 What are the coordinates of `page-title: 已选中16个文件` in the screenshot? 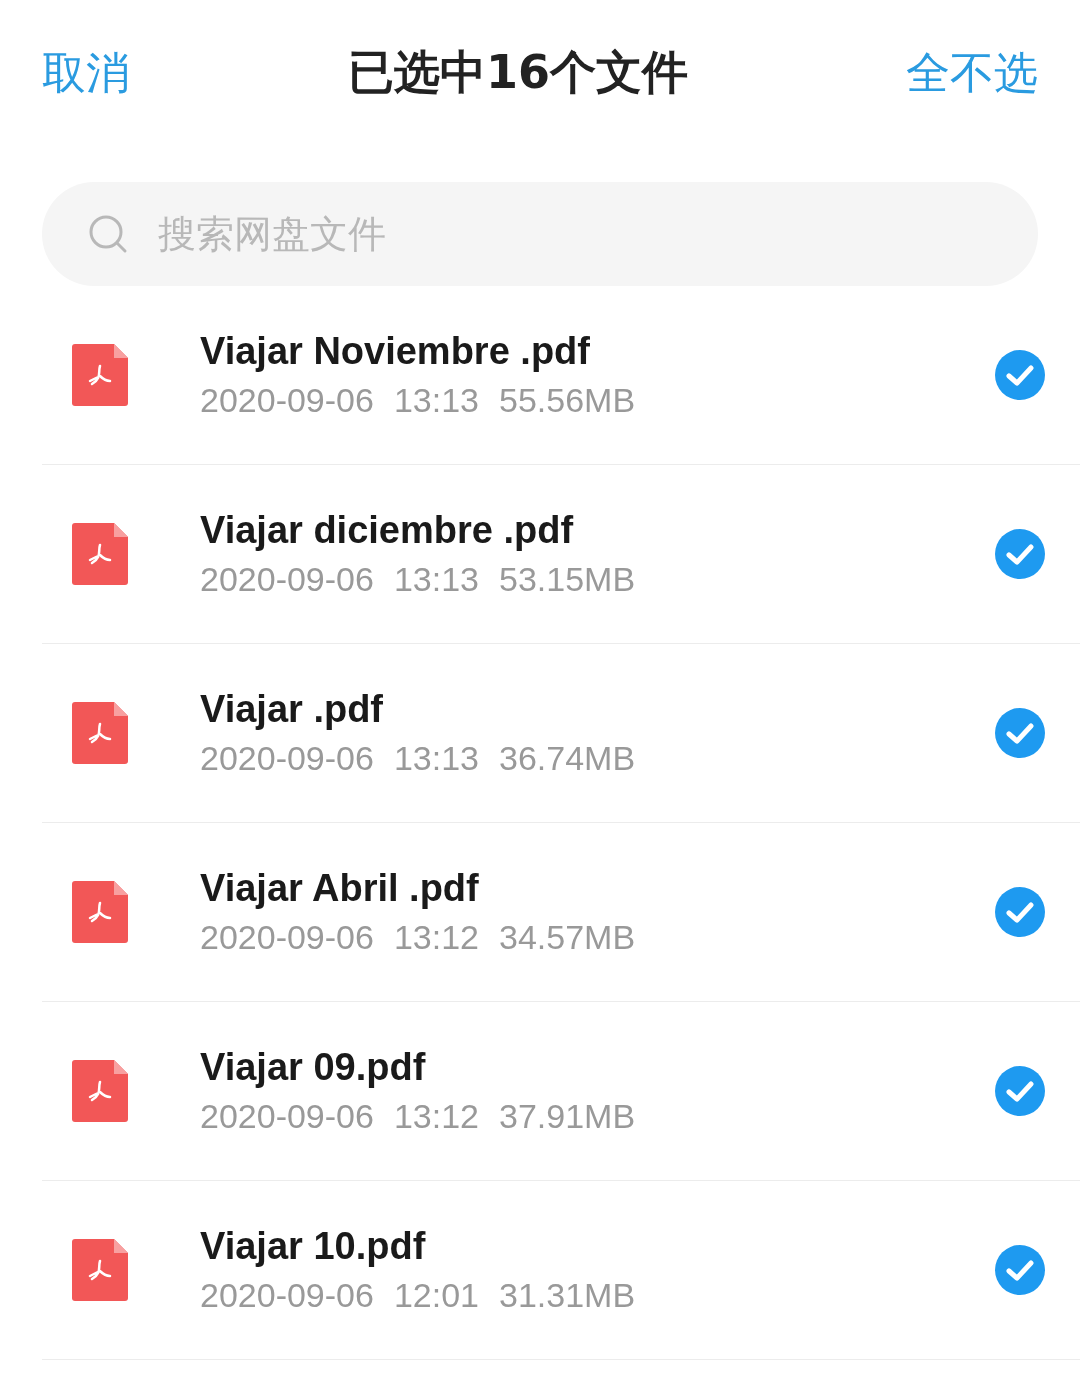 It's located at (518, 72).